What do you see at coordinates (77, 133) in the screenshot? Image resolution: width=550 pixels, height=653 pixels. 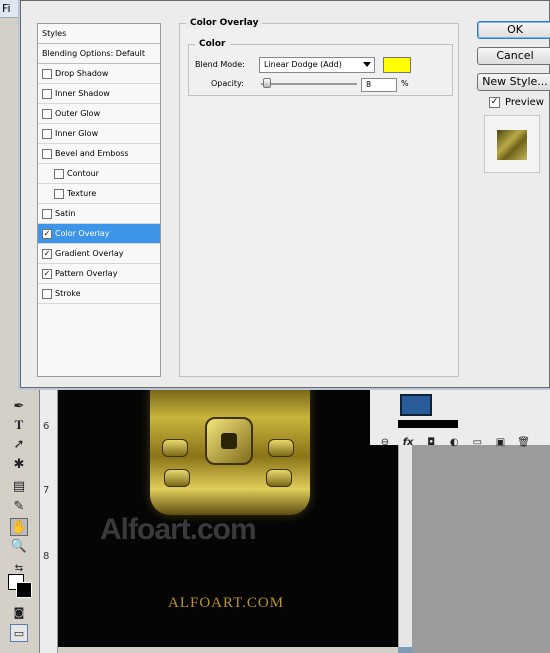 I see `style-item-label: Inner Glow` at bounding box center [77, 133].